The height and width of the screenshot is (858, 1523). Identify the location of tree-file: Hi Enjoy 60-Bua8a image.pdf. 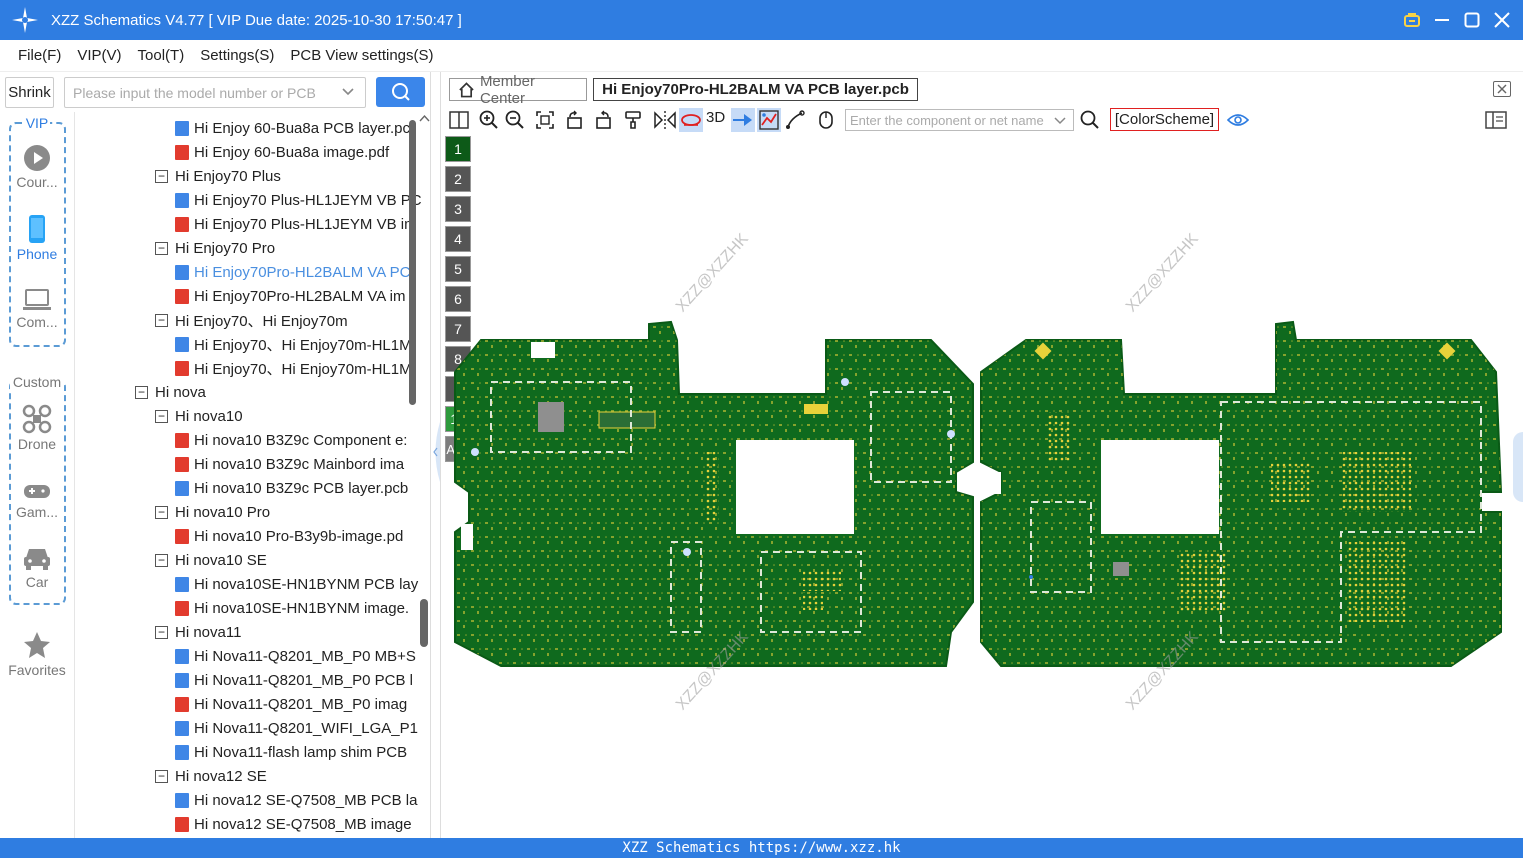
(282, 152).